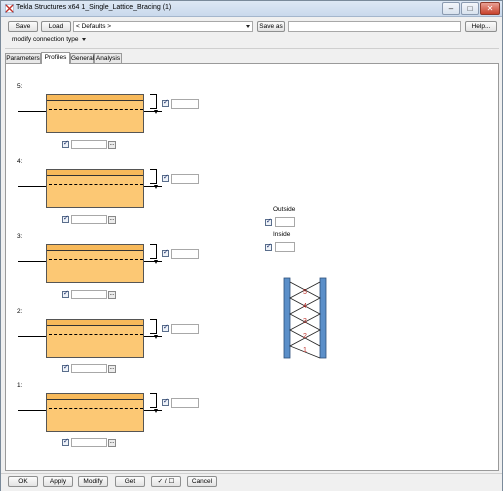  What do you see at coordinates (268, 246) in the screenshot?
I see `inside-checkbox` at bounding box center [268, 246].